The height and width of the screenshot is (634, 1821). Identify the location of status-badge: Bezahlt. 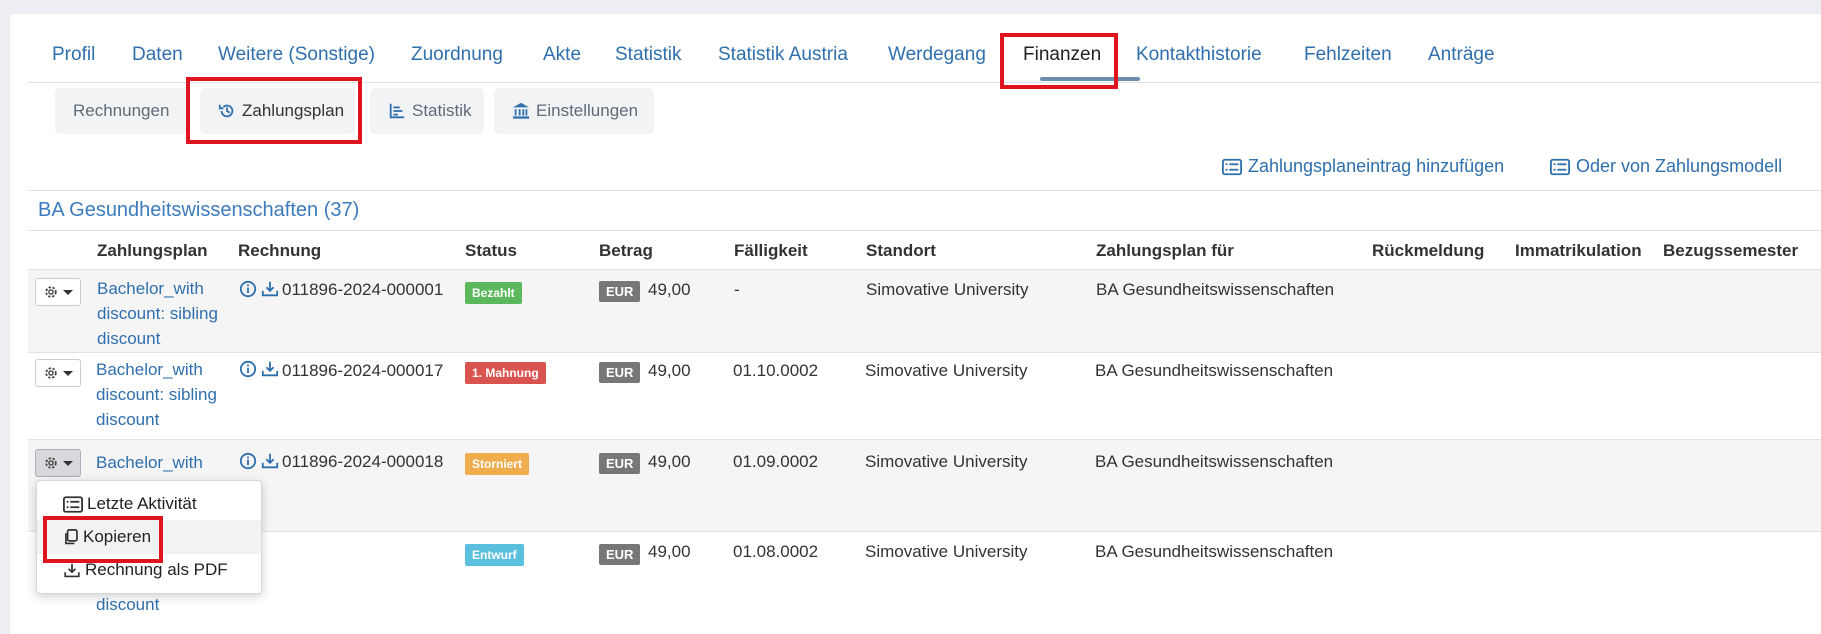
(493, 293).